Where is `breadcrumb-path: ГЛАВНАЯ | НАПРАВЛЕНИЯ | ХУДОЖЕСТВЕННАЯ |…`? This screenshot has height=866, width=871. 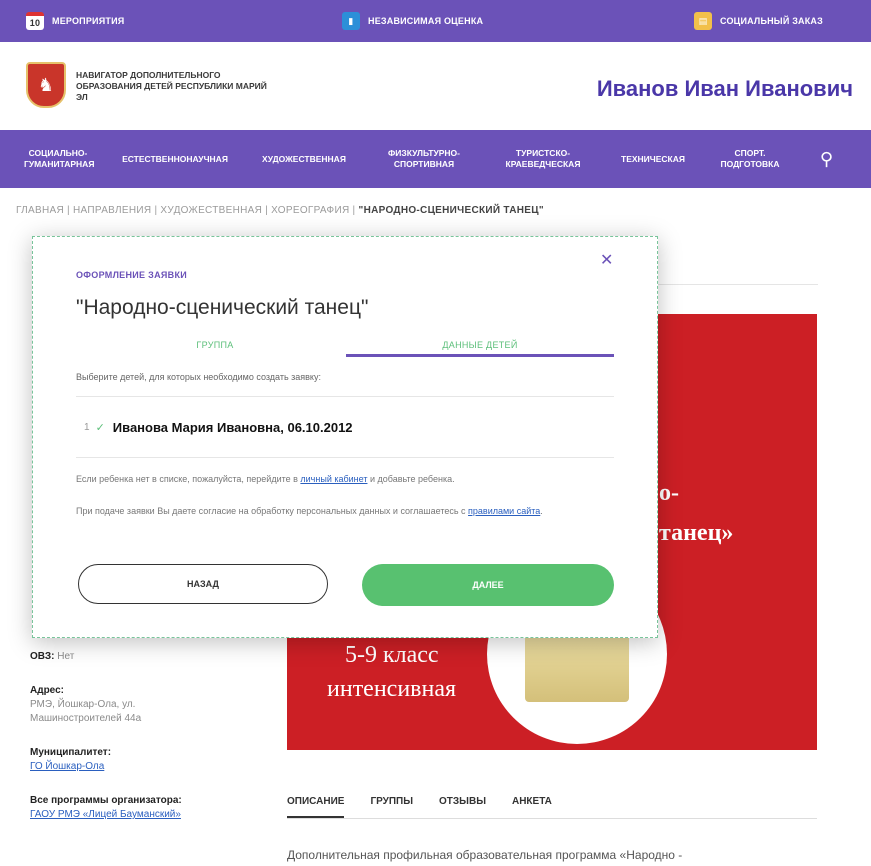 breadcrumb-path: ГЛАВНАЯ | НАПРАВЛЕНИЯ | ХУДОЖЕСТВЕННАЯ |… is located at coordinates (187, 210).